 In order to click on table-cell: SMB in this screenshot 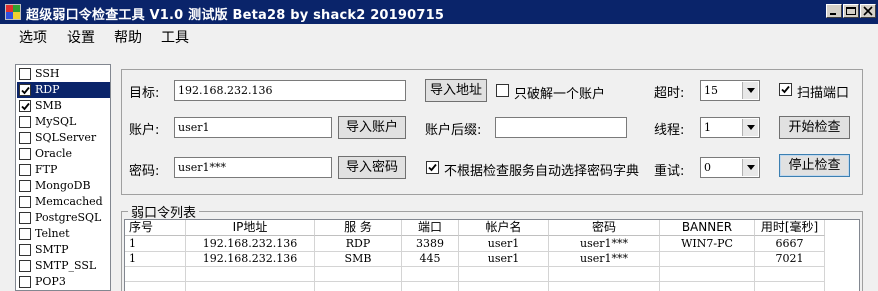, I will do `click(358, 259)`.